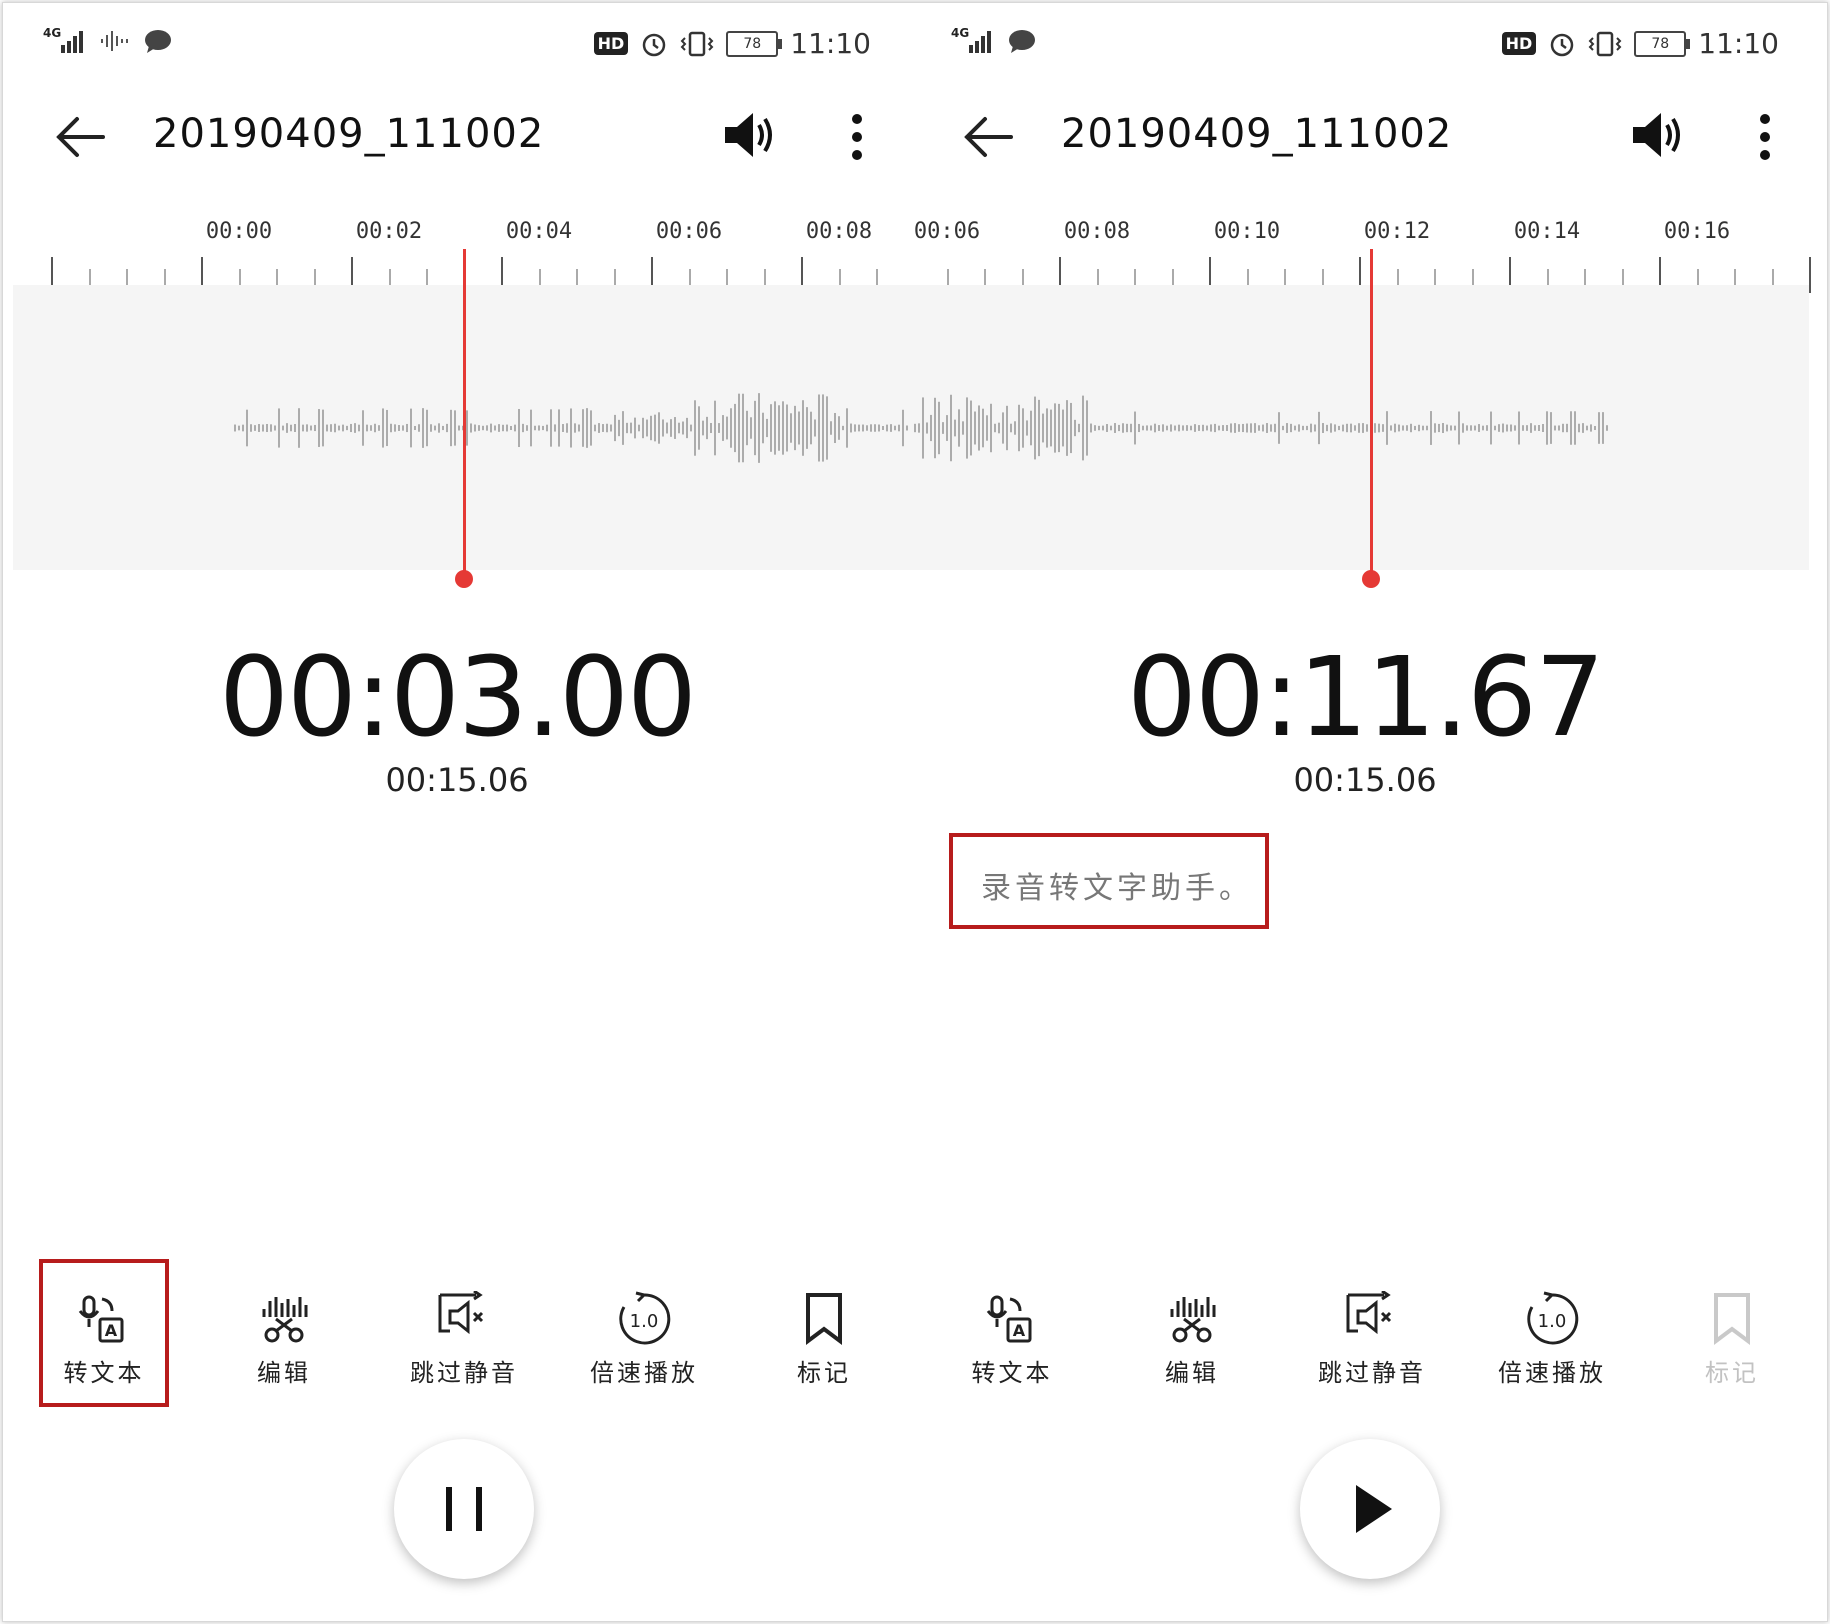  What do you see at coordinates (1361, 253) in the screenshot?
I see `timeline-ruler: 00:06 00:08 00:10 00:12 00:14 00:16` at bounding box center [1361, 253].